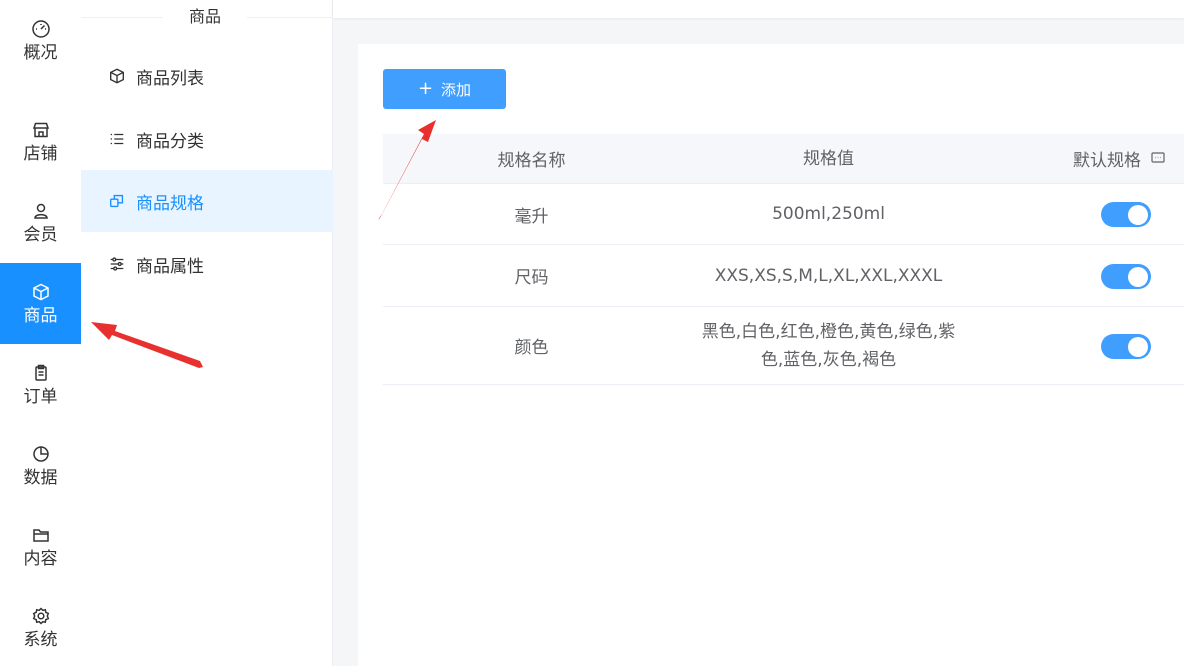 This screenshot has width=1184, height=666. I want to click on submenu-item-label: 商品分类, so click(170, 141).